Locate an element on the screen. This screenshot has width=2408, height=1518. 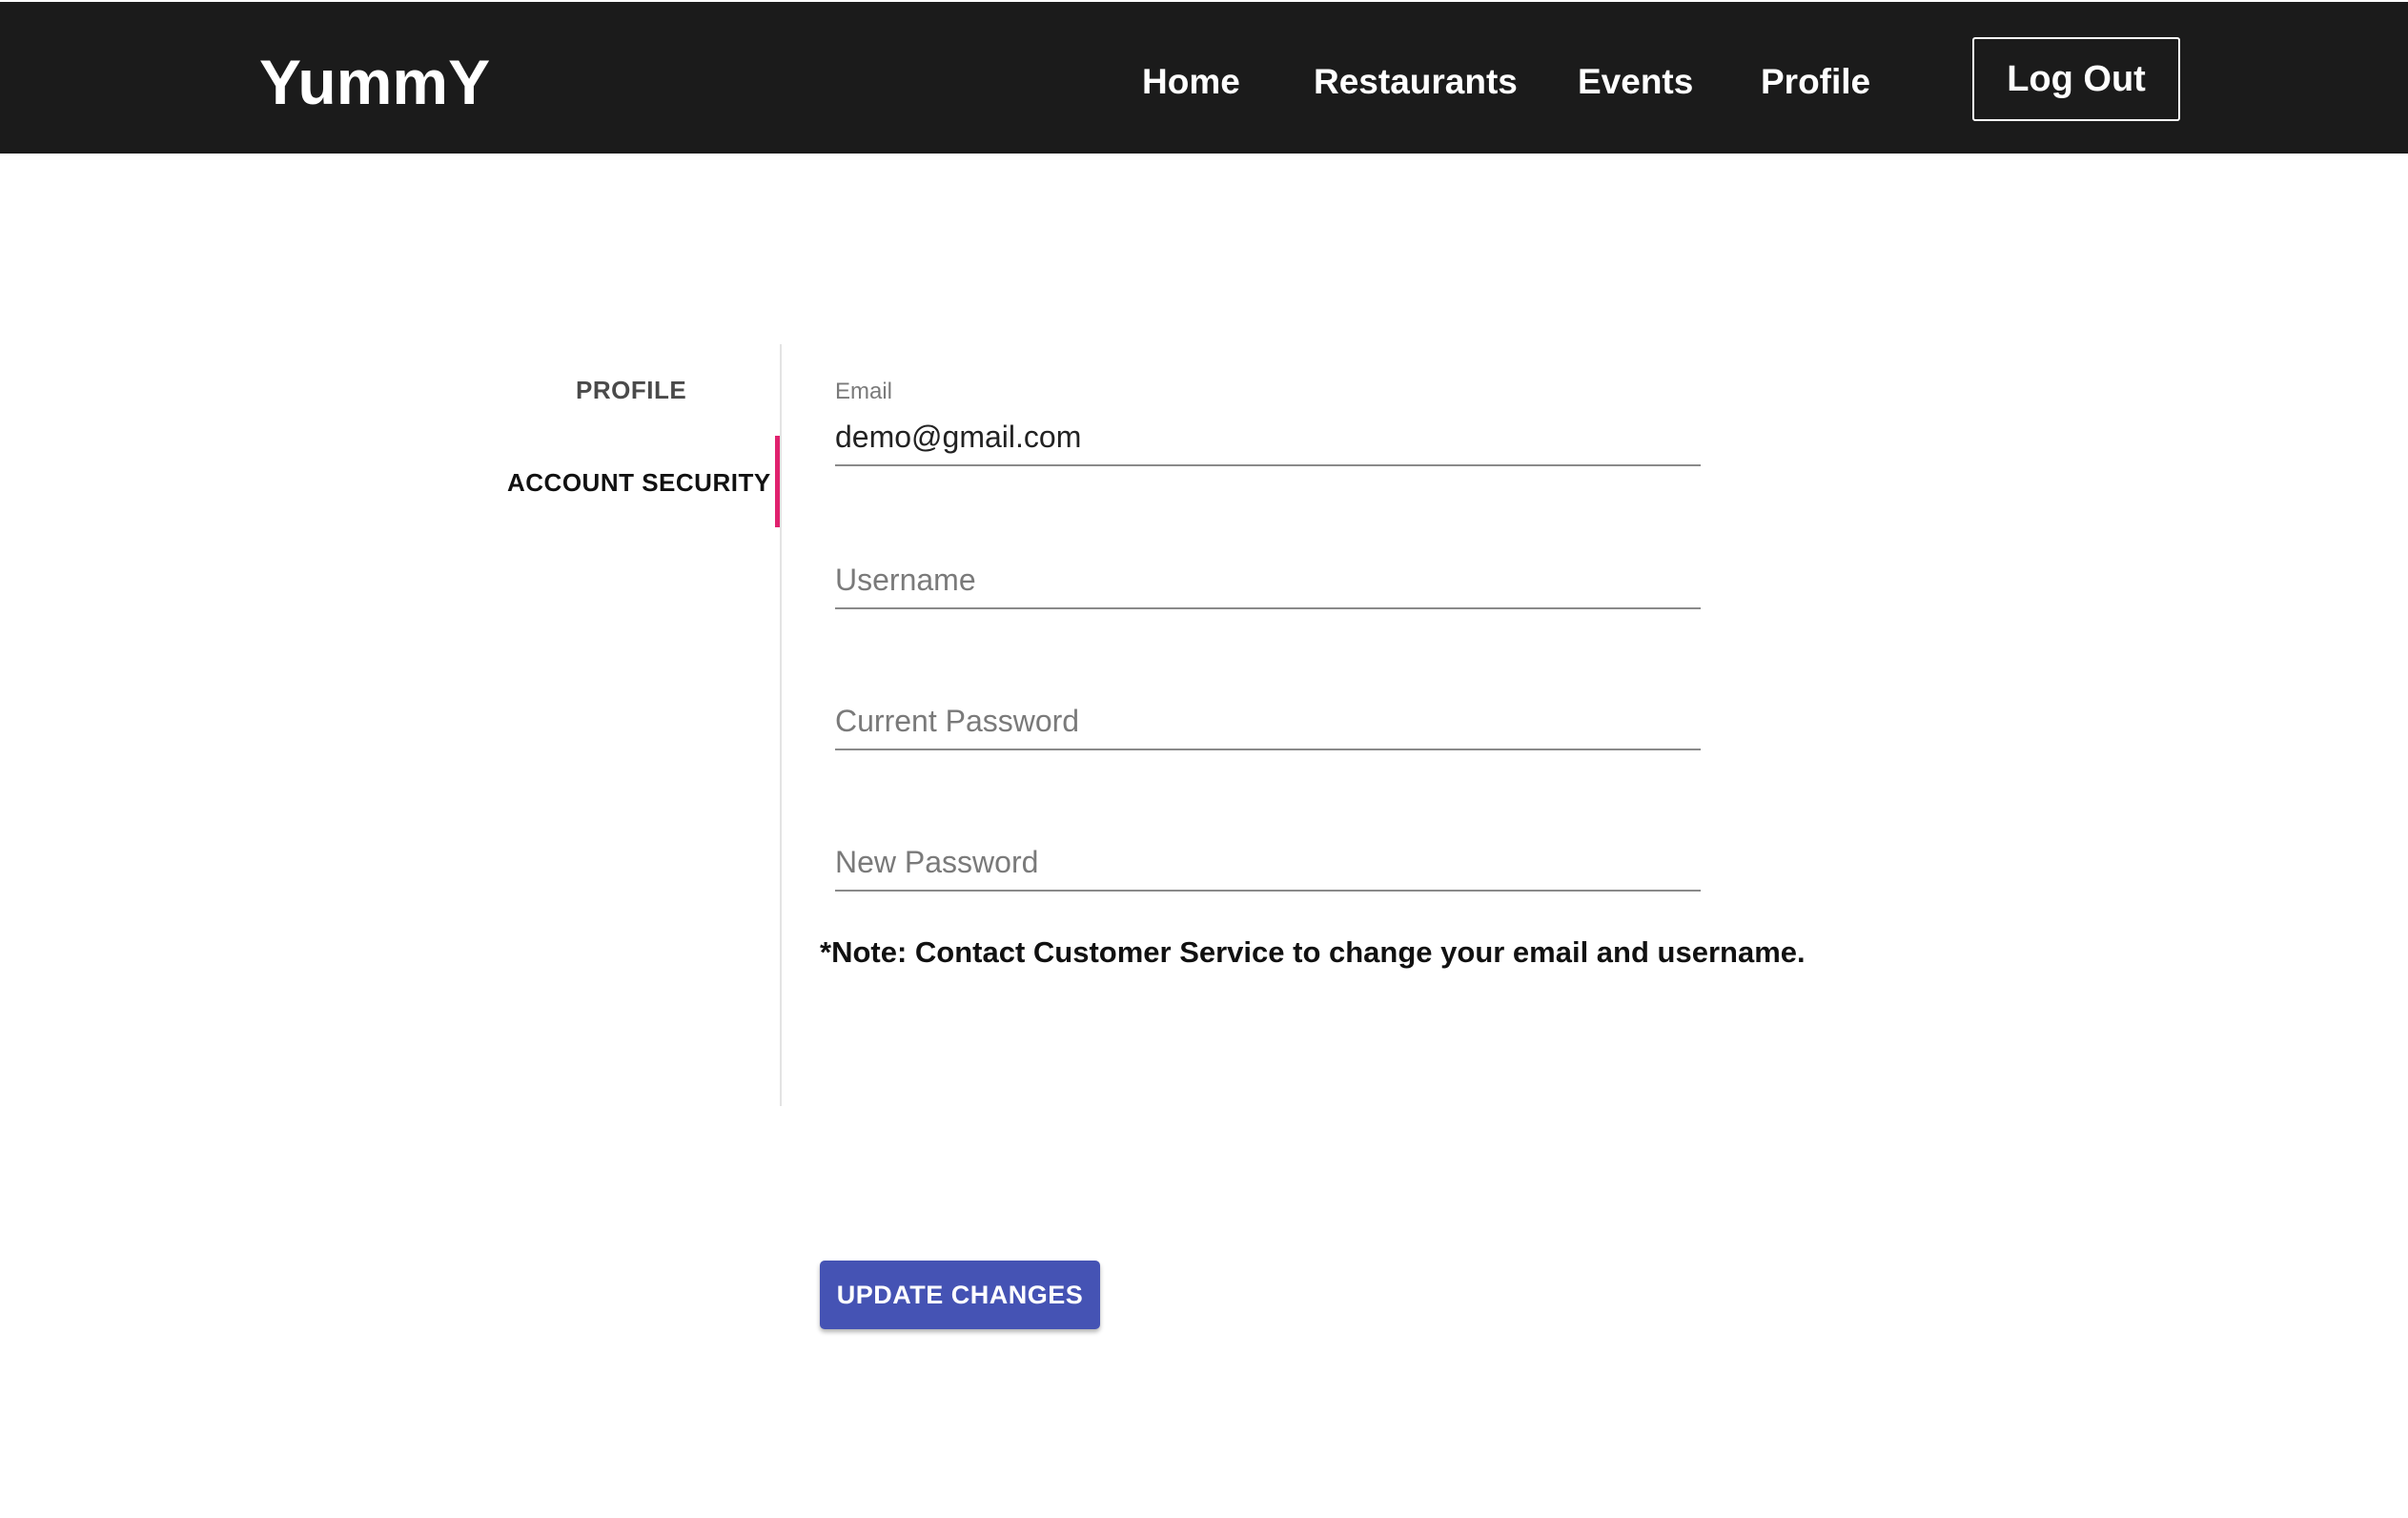
nav-profile: Profile is located at coordinates (1815, 82).